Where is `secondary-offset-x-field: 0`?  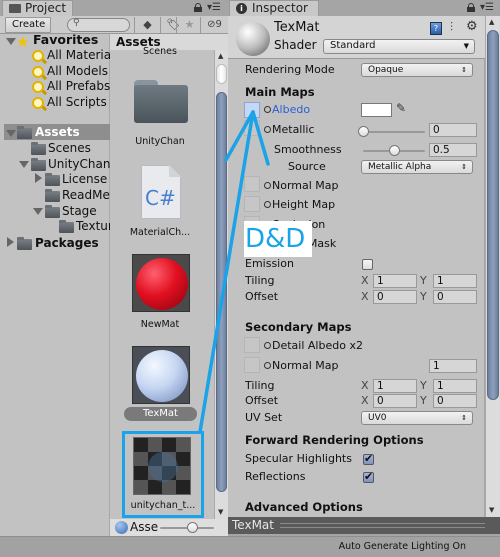
secondary-offset-x-field: 0 is located at coordinates (395, 401).